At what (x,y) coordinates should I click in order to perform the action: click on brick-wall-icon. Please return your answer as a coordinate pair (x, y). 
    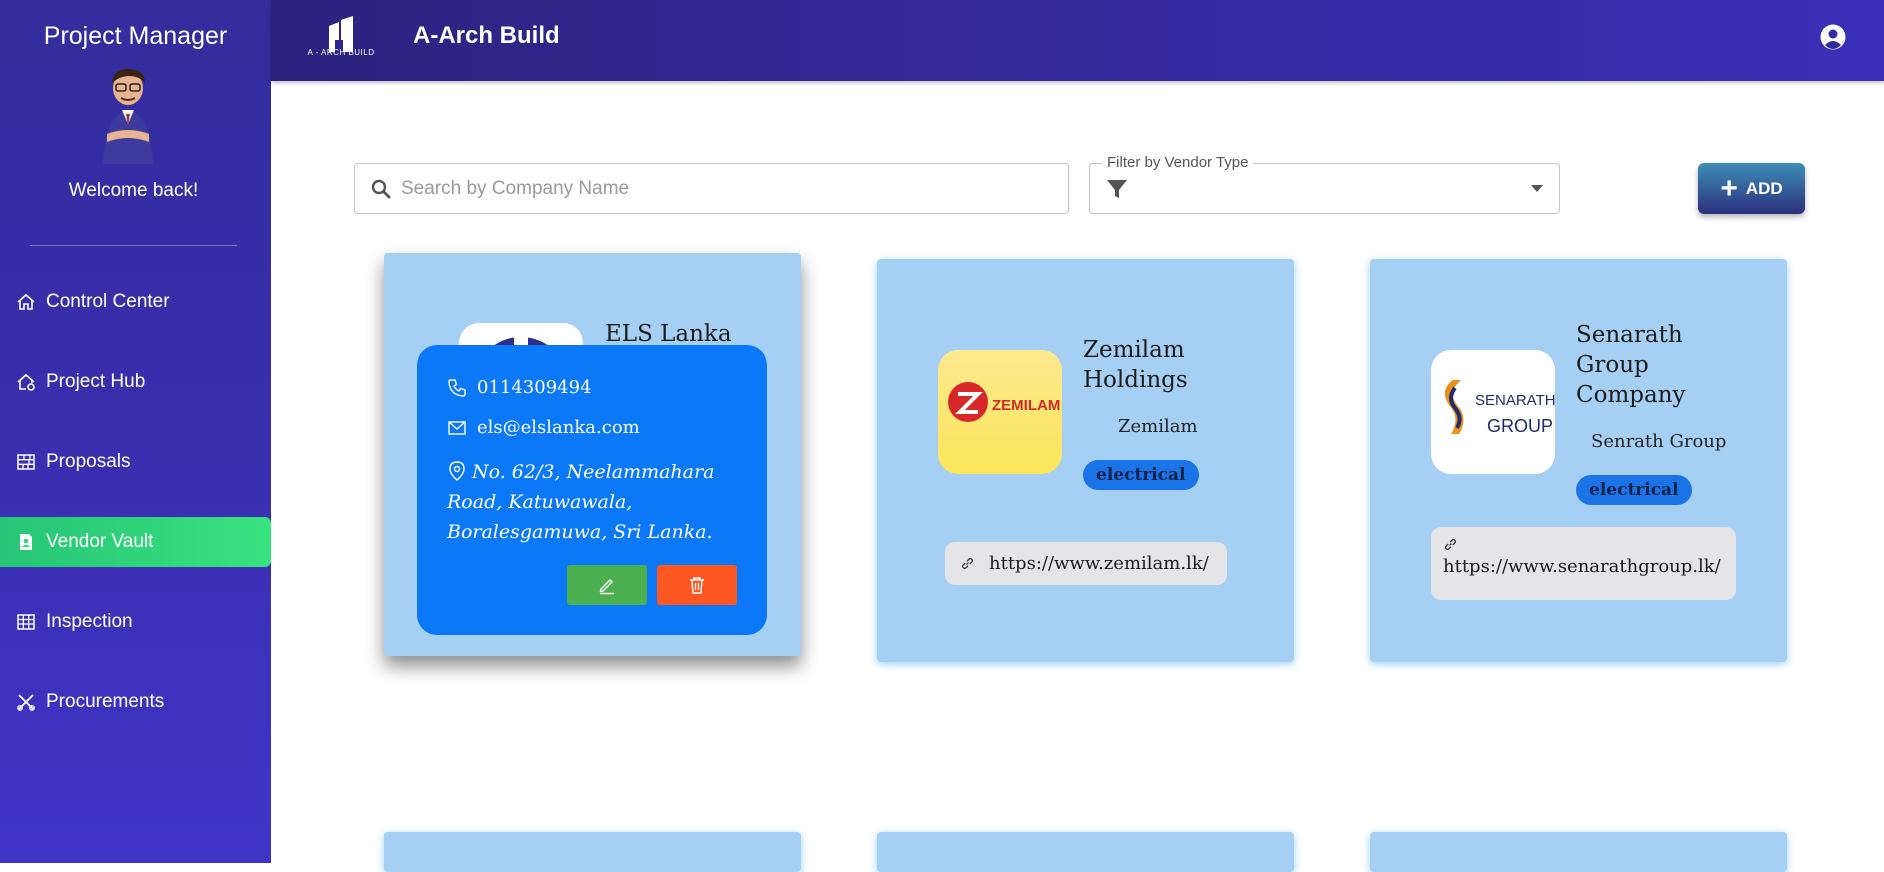
    Looking at the image, I should click on (26, 462).